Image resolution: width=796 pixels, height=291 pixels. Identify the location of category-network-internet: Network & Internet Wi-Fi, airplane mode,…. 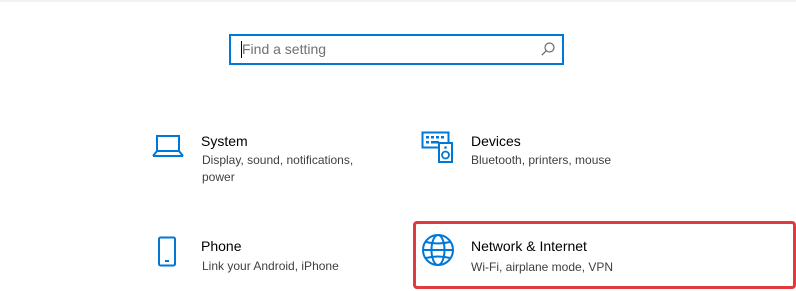
(604, 255).